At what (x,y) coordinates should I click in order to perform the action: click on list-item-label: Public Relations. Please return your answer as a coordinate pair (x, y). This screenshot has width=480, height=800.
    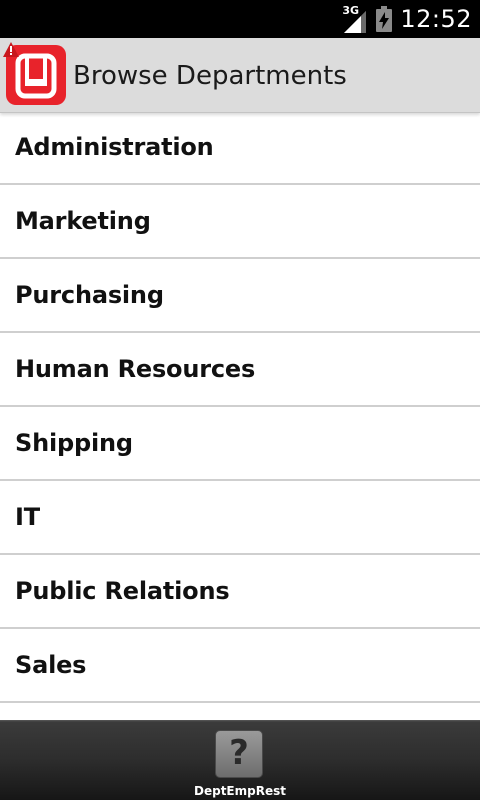
    Looking at the image, I should click on (122, 591).